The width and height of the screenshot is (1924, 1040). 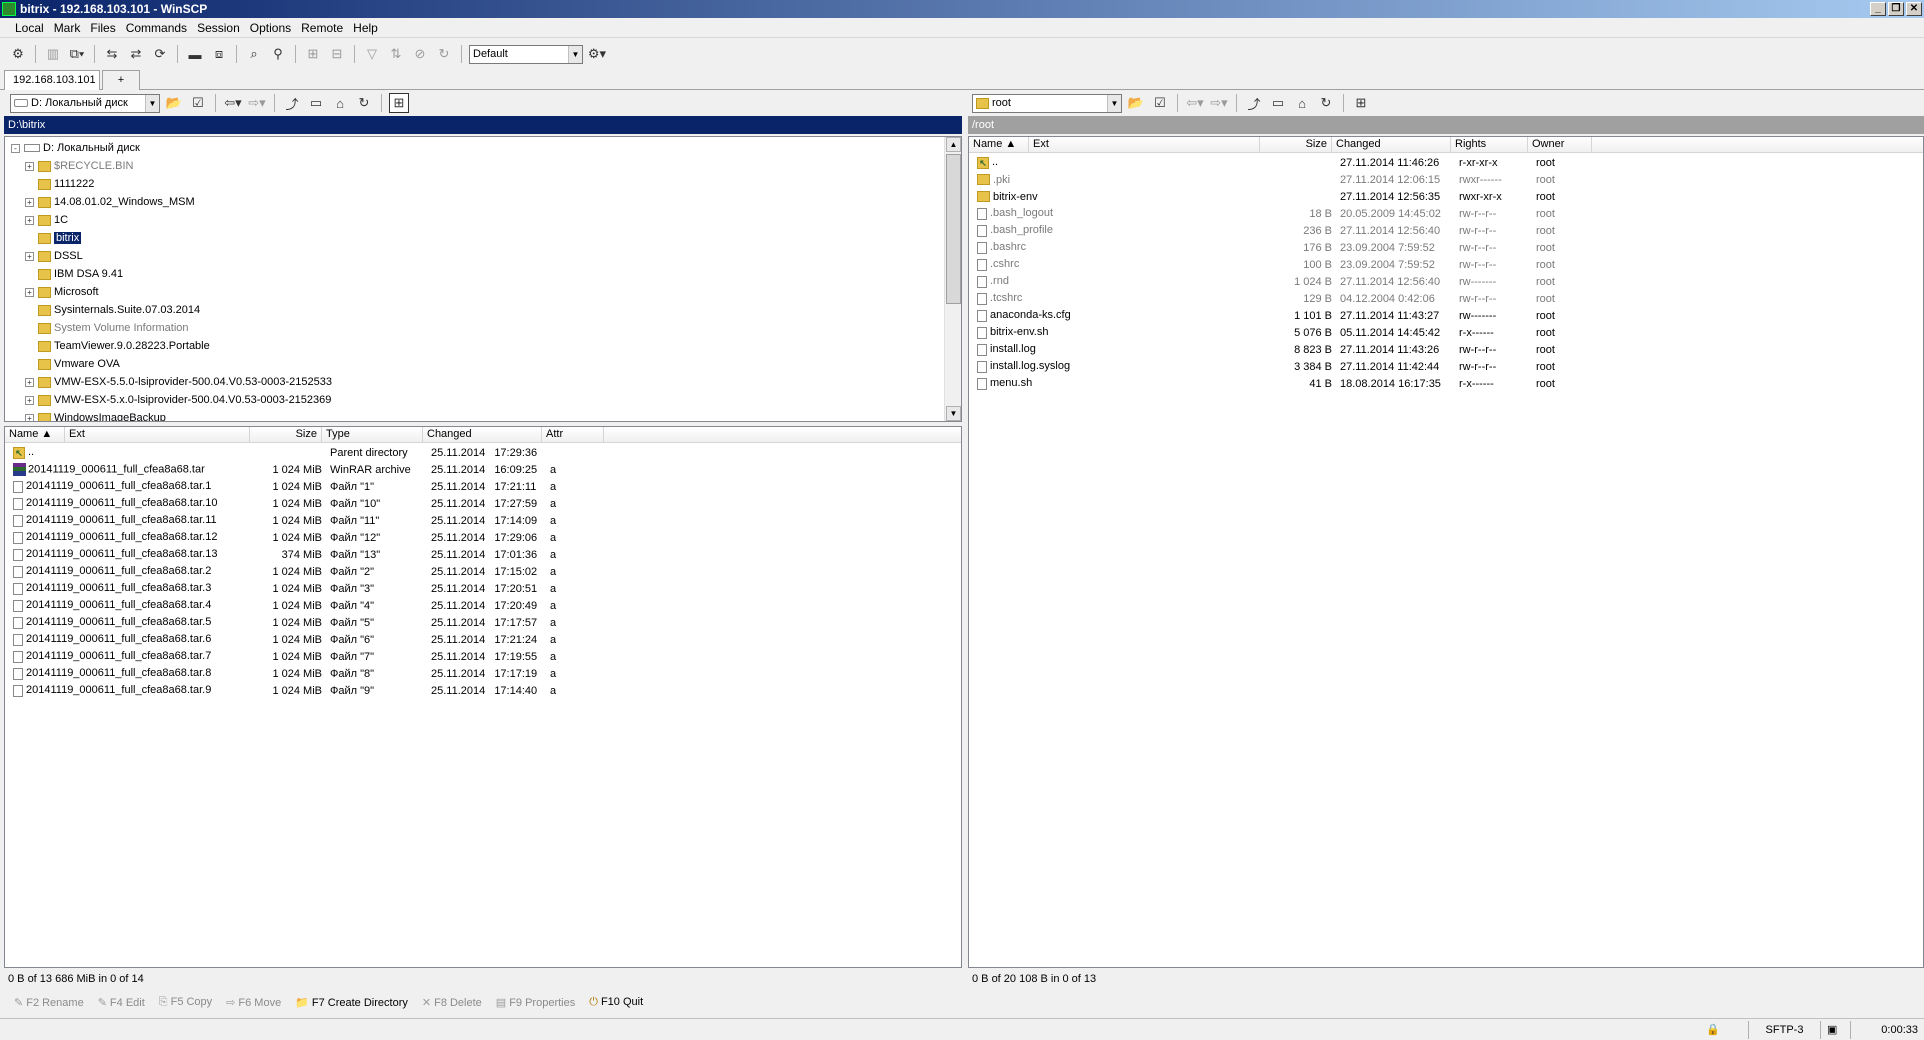 What do you see at coordinates (1302, 103) in the screenshot?
I see `home-icon: ⌂` at bounding box center [1302, 103].